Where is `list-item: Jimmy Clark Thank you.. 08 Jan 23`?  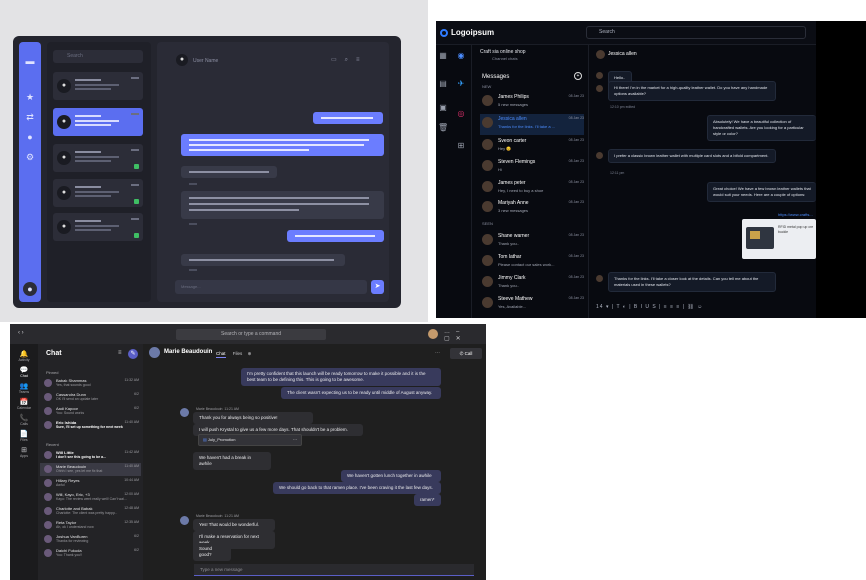 list-item: Jimmy Clark Thank you.. 08 Jan 23 is located at coordinates (532, 283).